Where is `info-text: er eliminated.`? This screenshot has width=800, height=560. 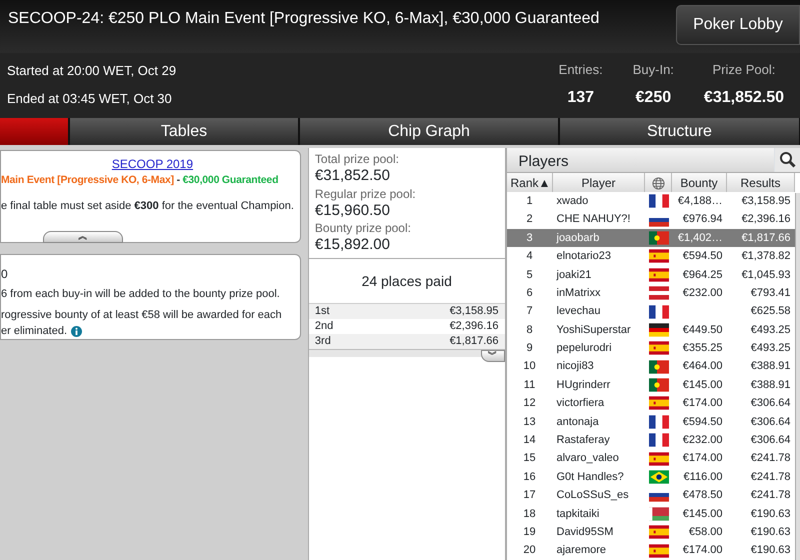 info-text: er eliminated. is located at coordinates (34, 331).